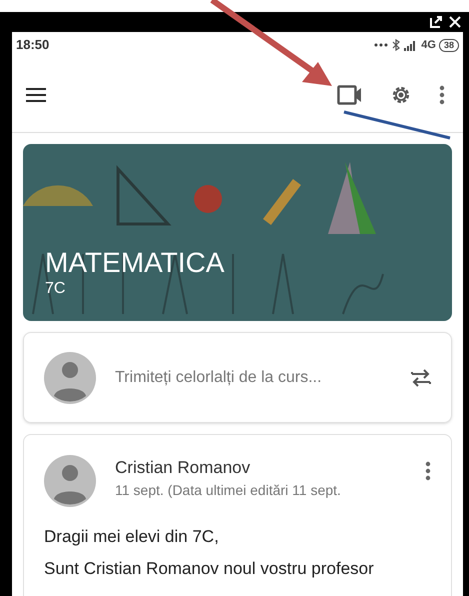  Describe the element at coordinates (448, 45) in the screenshot. I see `battery-indicator: 38` at that location.